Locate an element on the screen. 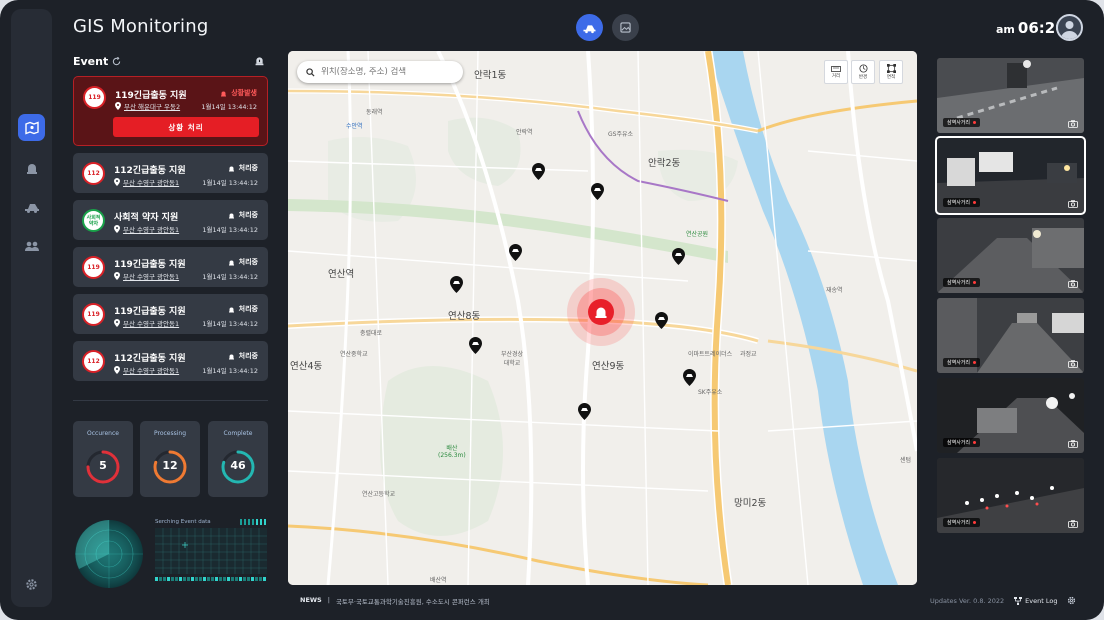 Image resolution: width=1104 pixels, height=620 pixels. divider is located at coordinates (170, 400).